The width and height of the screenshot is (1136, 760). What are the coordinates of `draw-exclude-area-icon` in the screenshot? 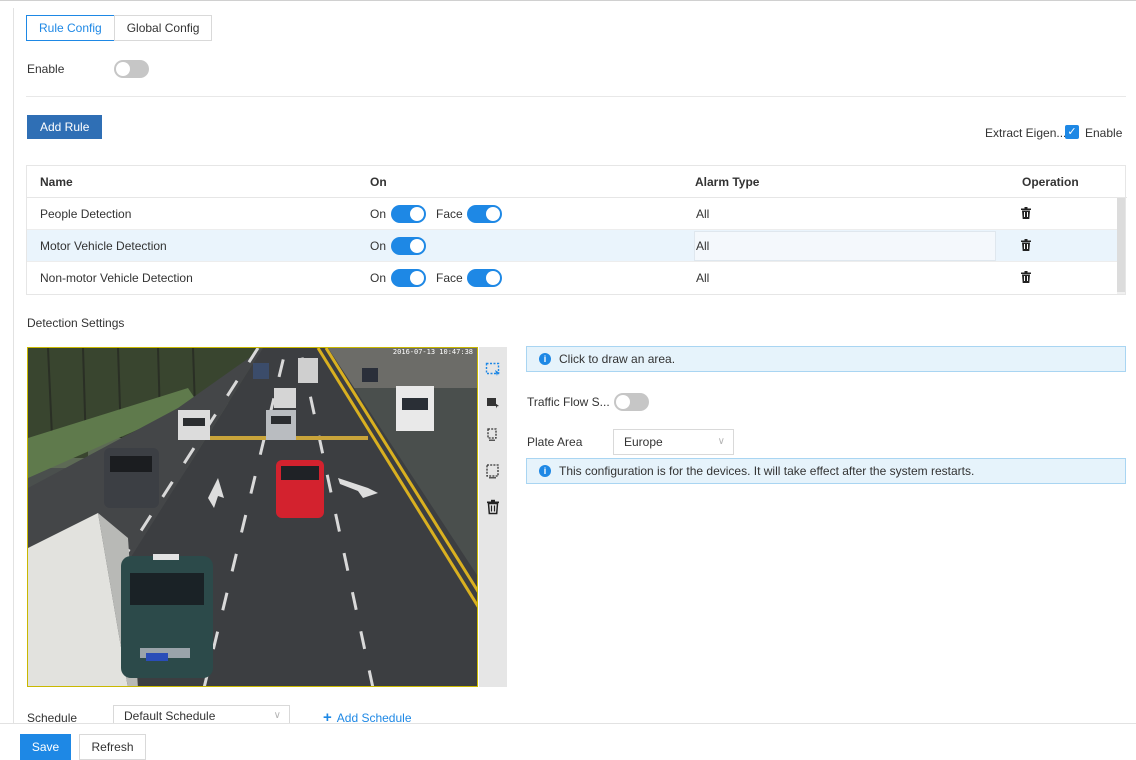 It's located at (493, 402).